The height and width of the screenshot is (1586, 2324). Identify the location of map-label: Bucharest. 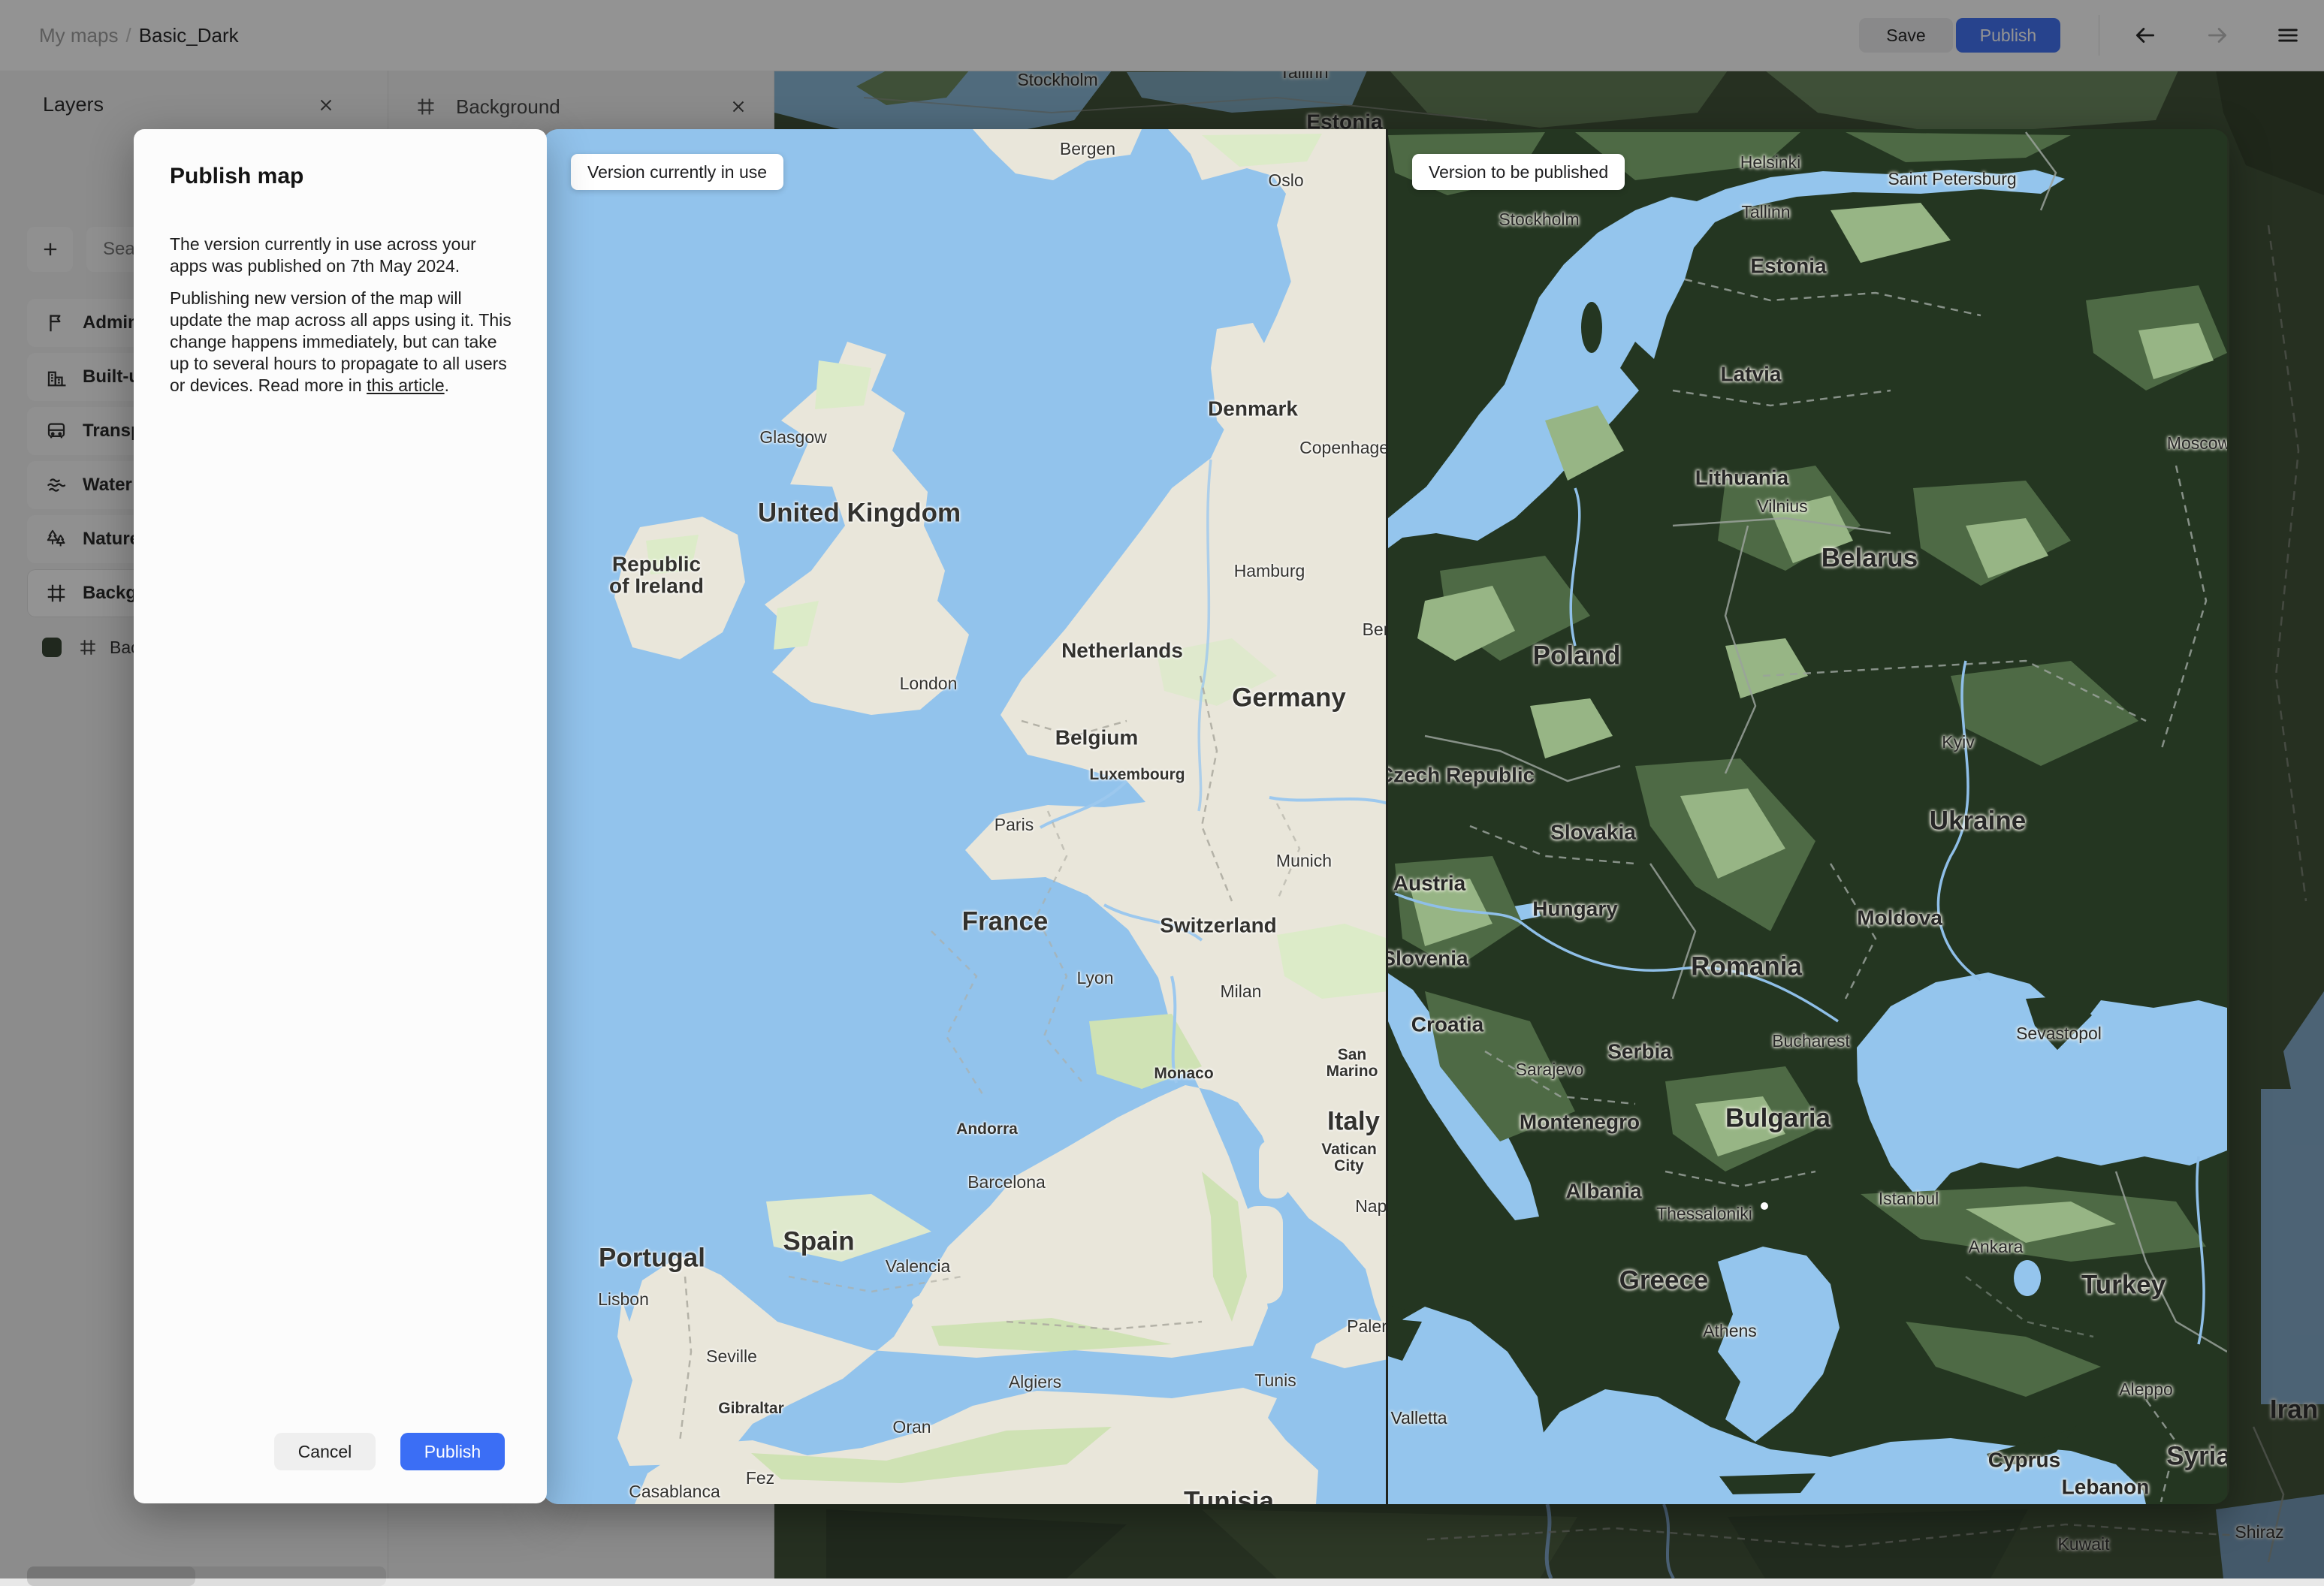
(1811, 1041).